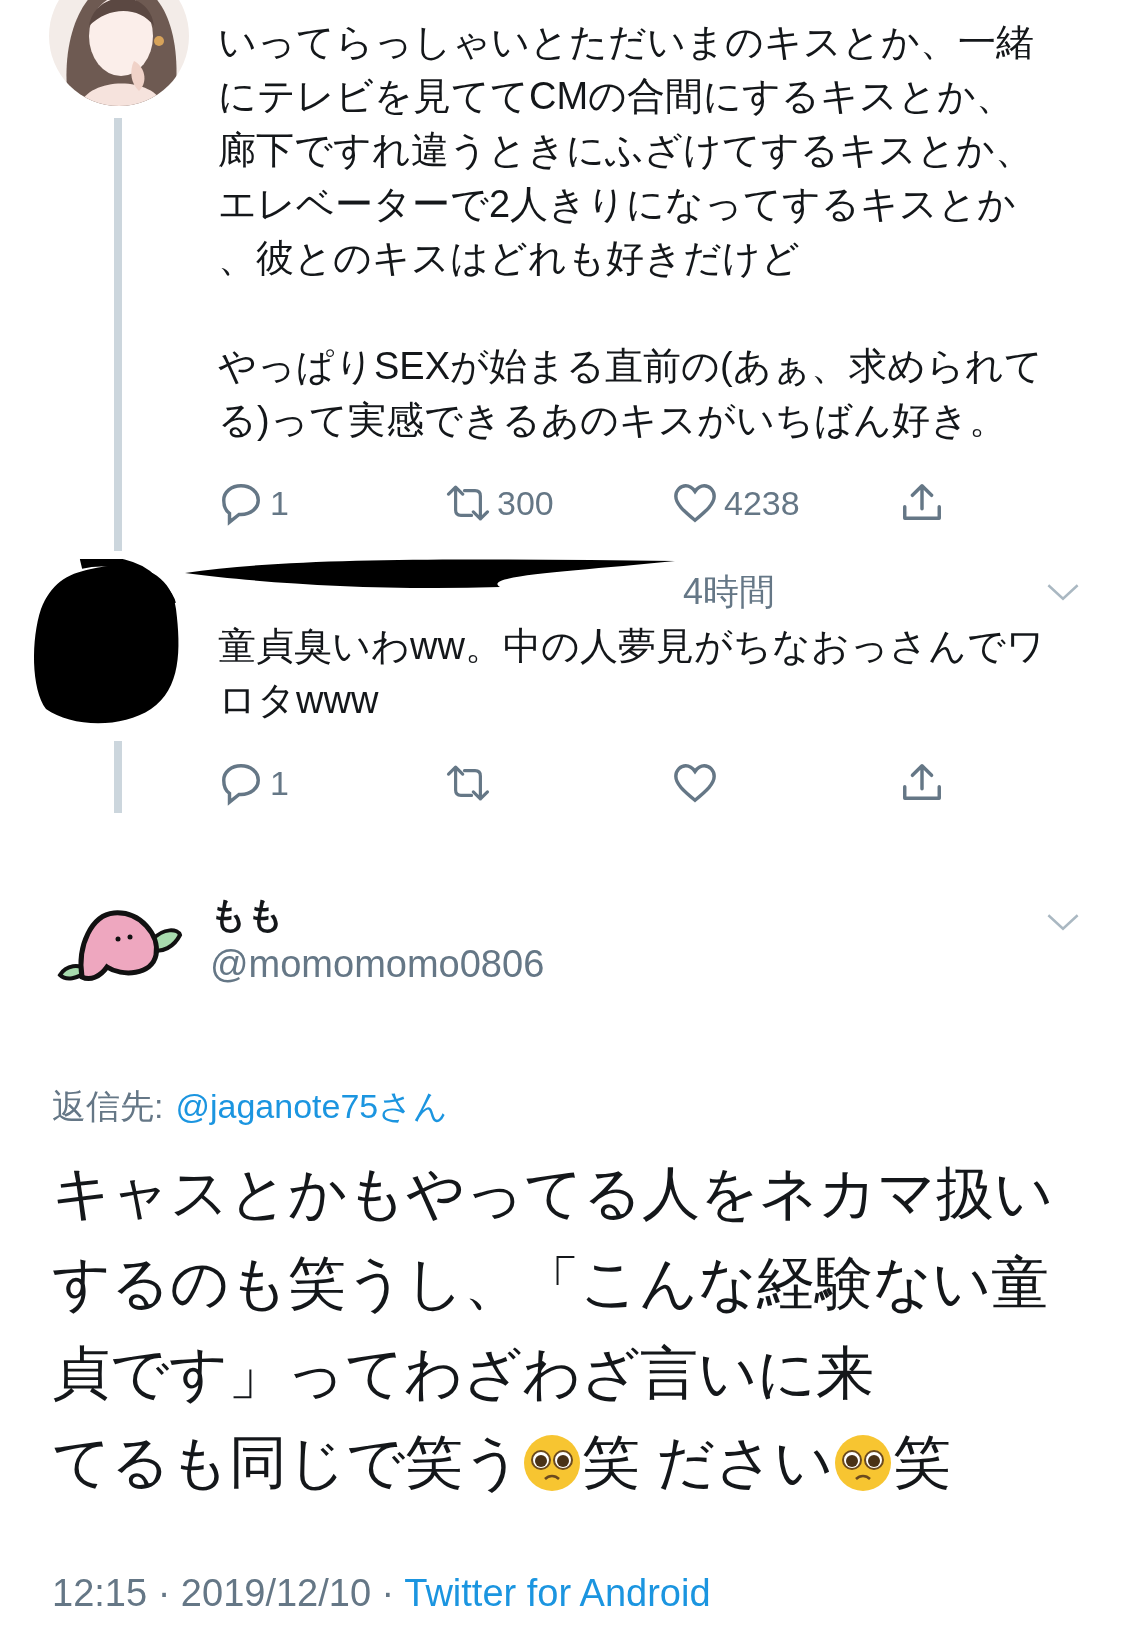  Describe the element at coordinates (729, 591) in the screenshot. I see `tweet-time: 4時間` at that location.